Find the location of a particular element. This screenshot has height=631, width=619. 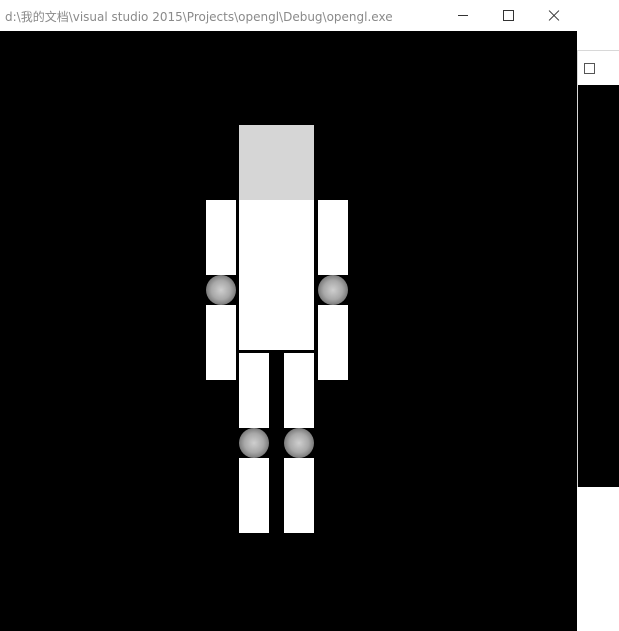

robot-lower-leg-right is located at coordinates (299, 495).